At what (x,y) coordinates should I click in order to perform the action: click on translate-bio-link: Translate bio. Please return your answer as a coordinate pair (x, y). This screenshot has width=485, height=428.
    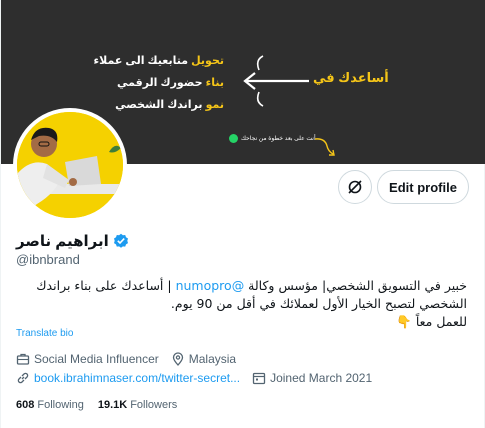
    Looking at the image, I should click on (44, 333).